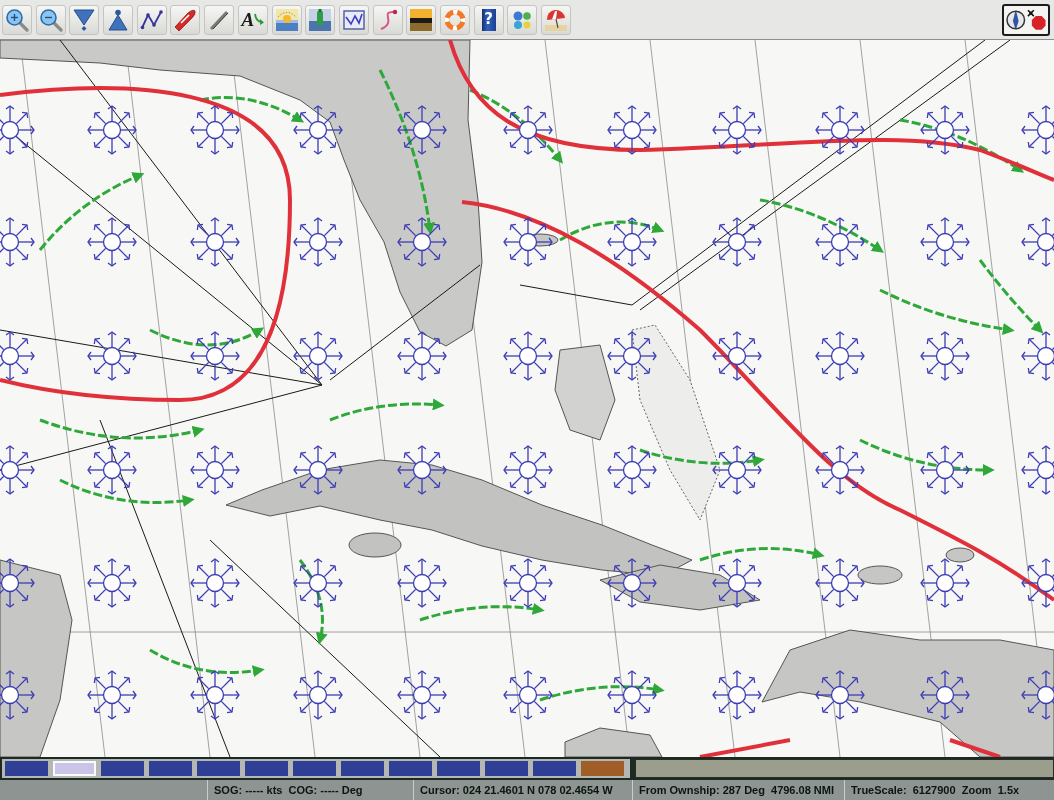  I want to click on satellite-stop-icon, so click(1035, 19).